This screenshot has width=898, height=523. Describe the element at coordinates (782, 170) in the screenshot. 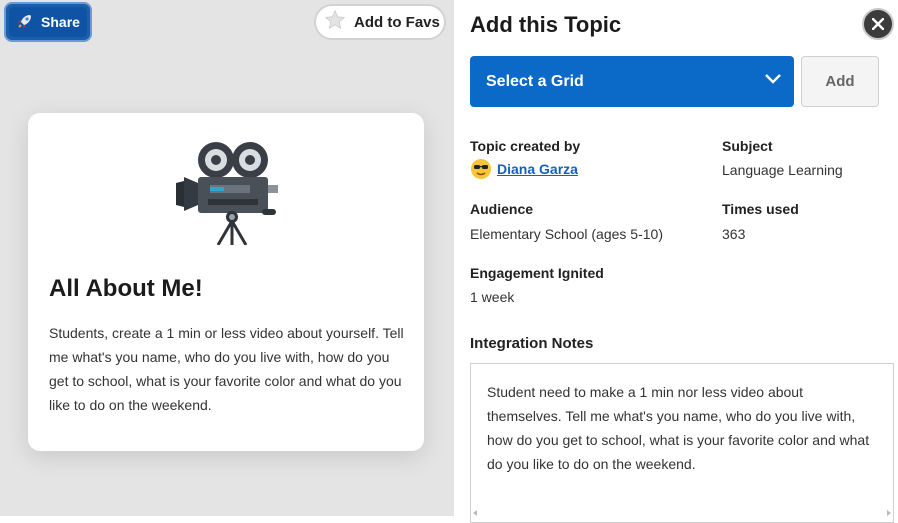

I see `subject-value: Language Learning` at that location.